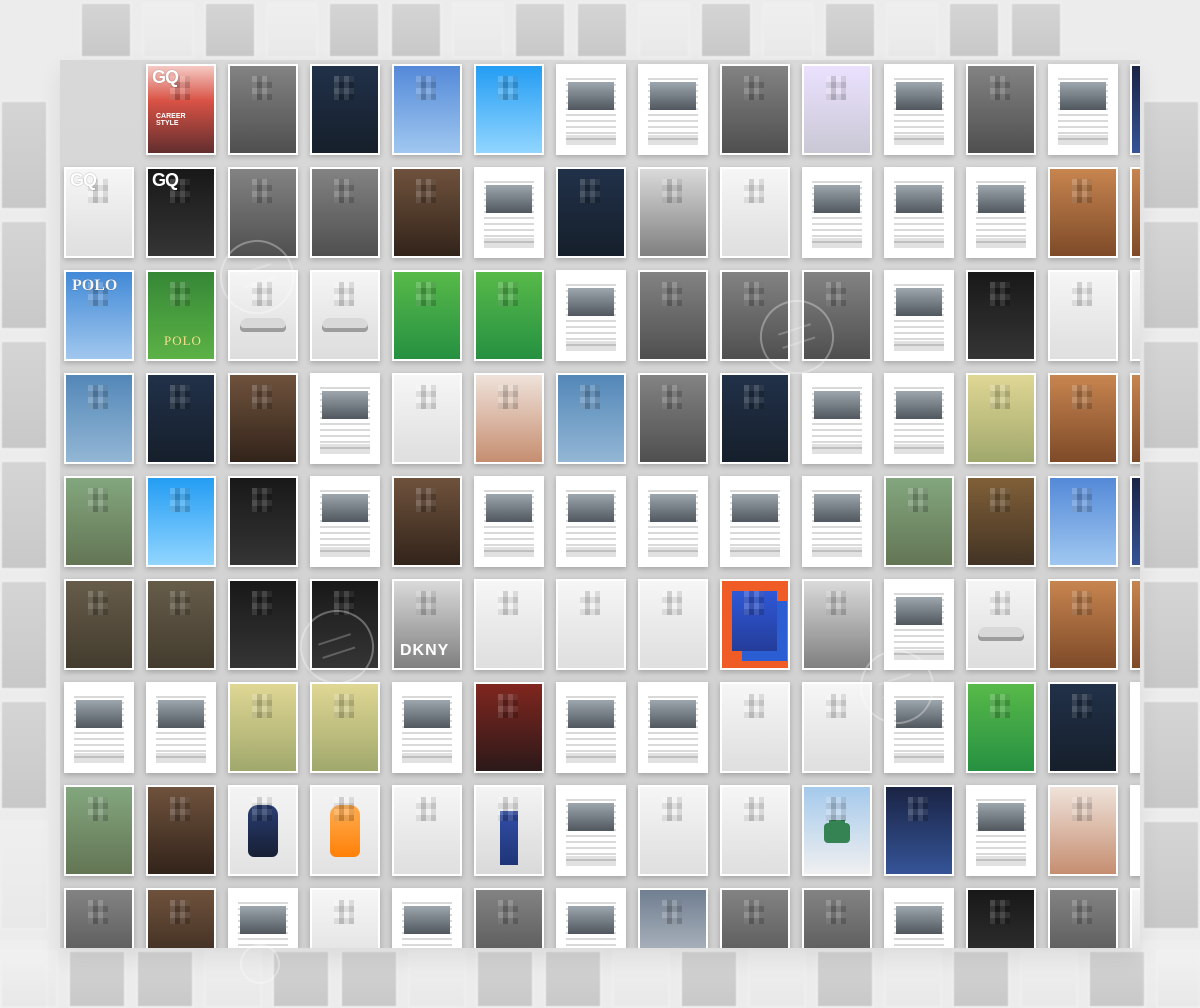  Describe the element at coordinates (427, 624) in the screenshot. I see `magazine-thumbnail: DKNY` at that location.